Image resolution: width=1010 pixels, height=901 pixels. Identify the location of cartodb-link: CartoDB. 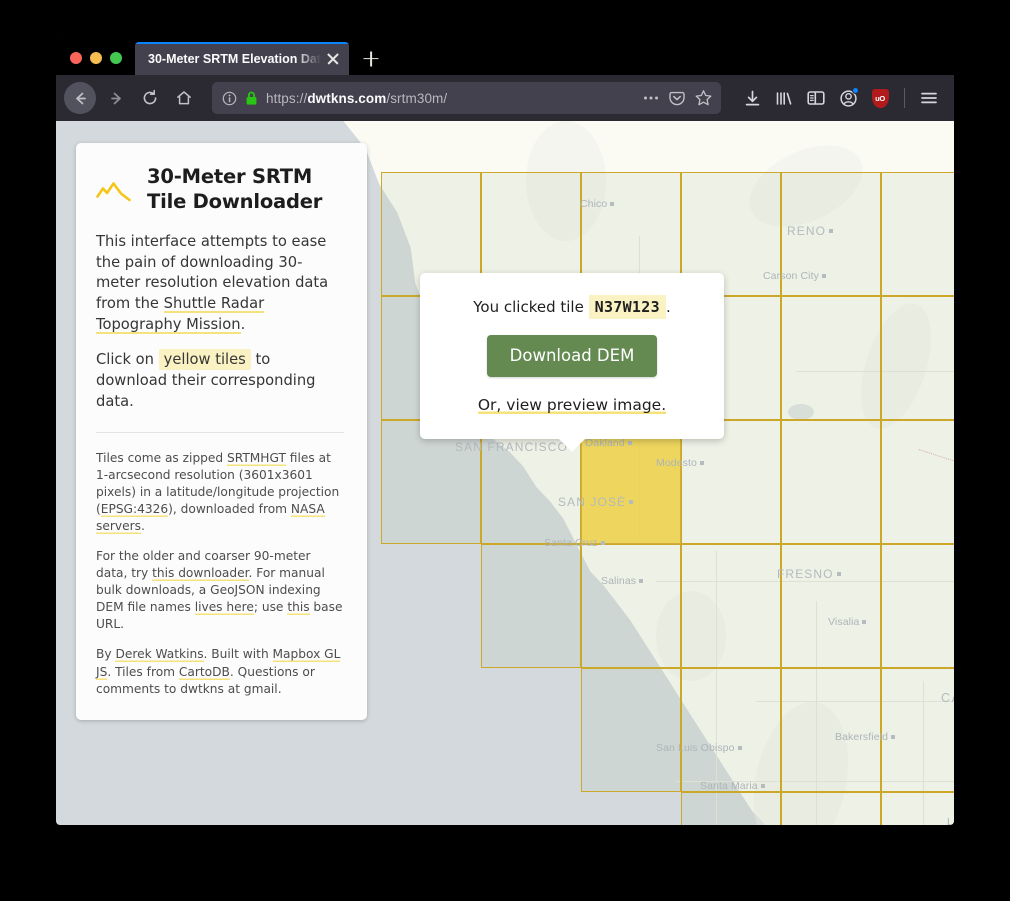
(204, 672).